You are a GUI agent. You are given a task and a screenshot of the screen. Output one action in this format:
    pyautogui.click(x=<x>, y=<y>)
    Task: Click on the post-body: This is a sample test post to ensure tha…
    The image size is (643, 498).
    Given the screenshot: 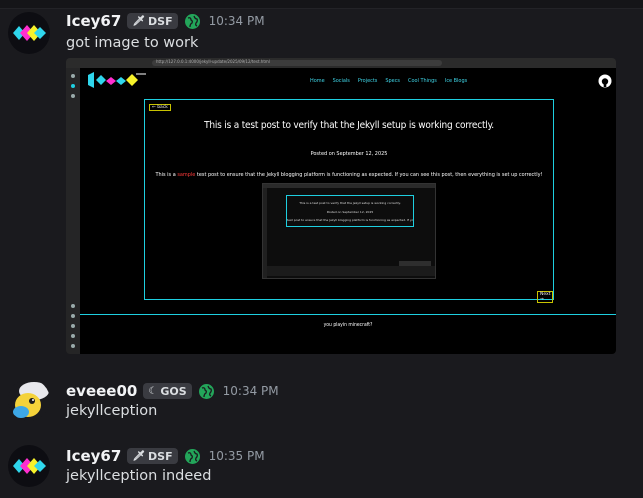 What is the action you would take?
    pyautogui.click(x=349, y=175)
    